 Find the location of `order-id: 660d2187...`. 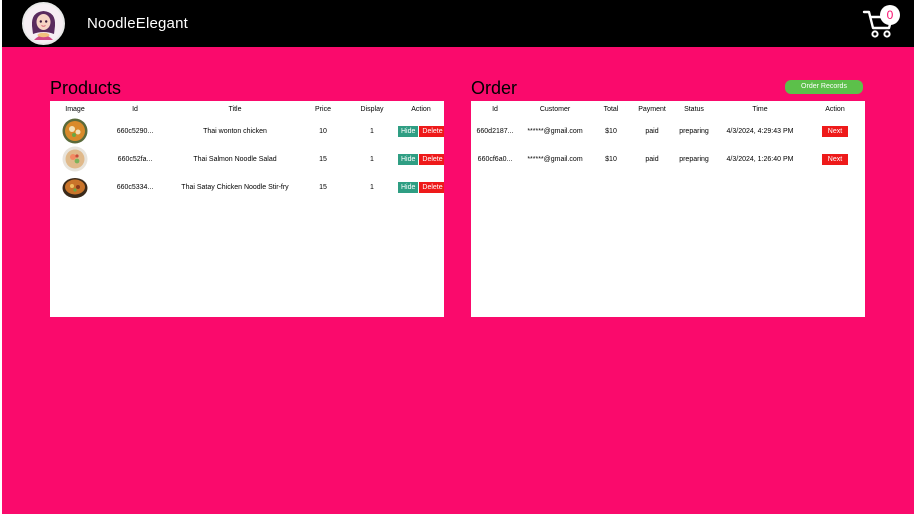

order-id: 660d2187... is located at coordinates (495, 131).